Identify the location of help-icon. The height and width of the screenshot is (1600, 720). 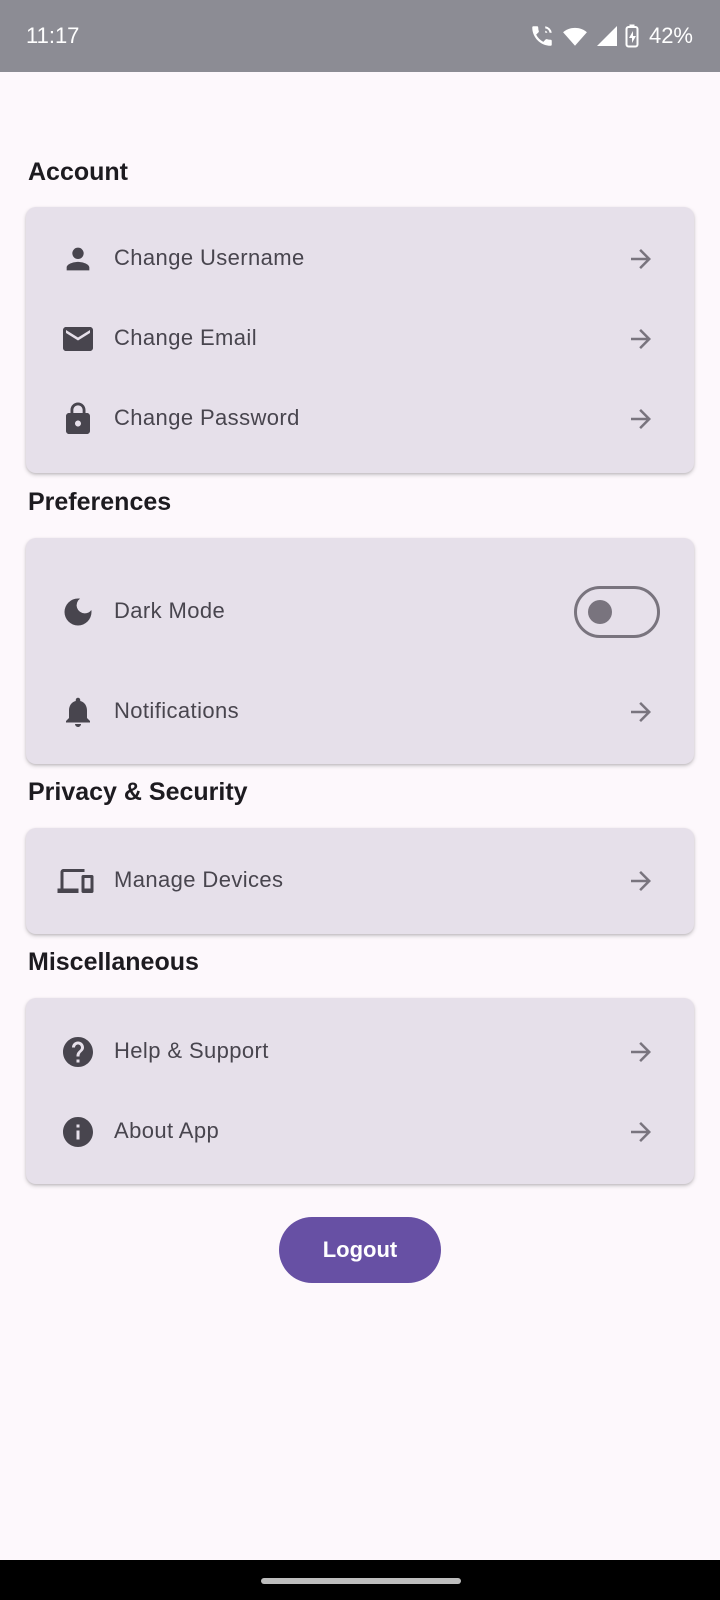
(78, 1052).